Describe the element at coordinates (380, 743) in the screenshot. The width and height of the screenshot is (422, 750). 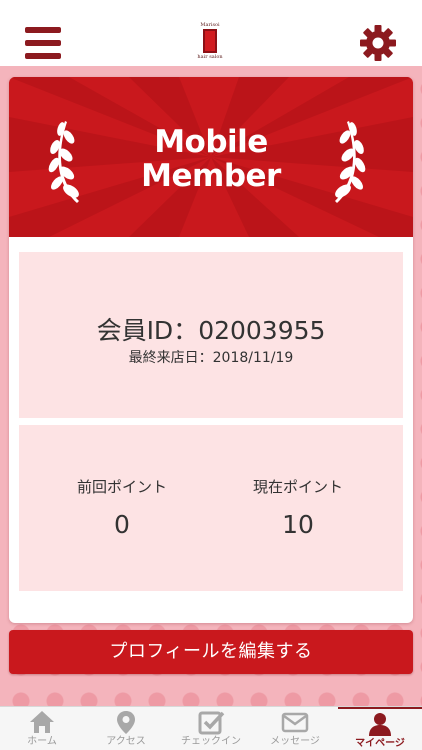
I see `tab-mypage-label: マイページ` at that location.